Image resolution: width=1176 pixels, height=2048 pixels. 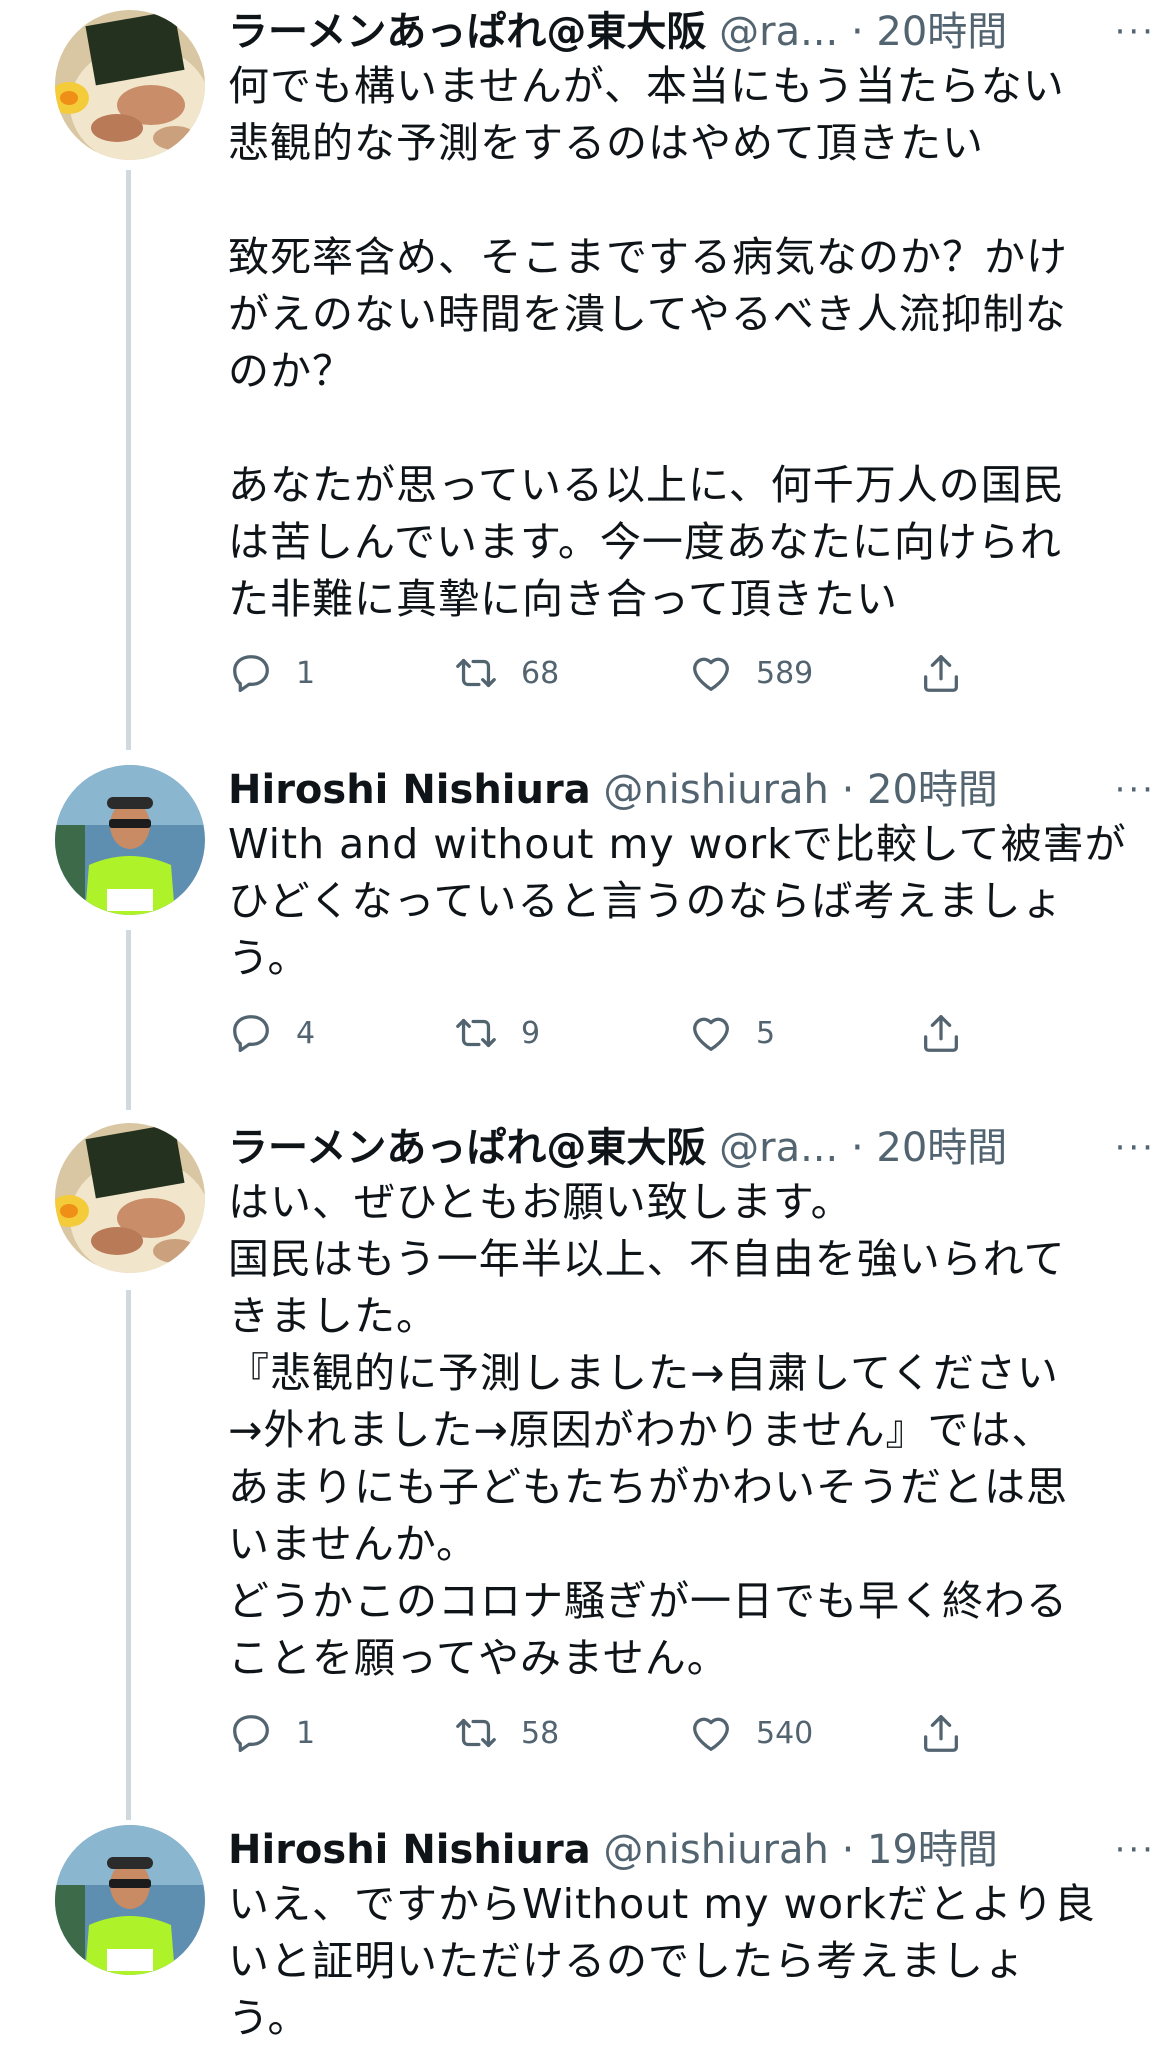 I want to click on text-line: いと証明いただけるのでしたら考えましょ, so click(x=627, y=1961).